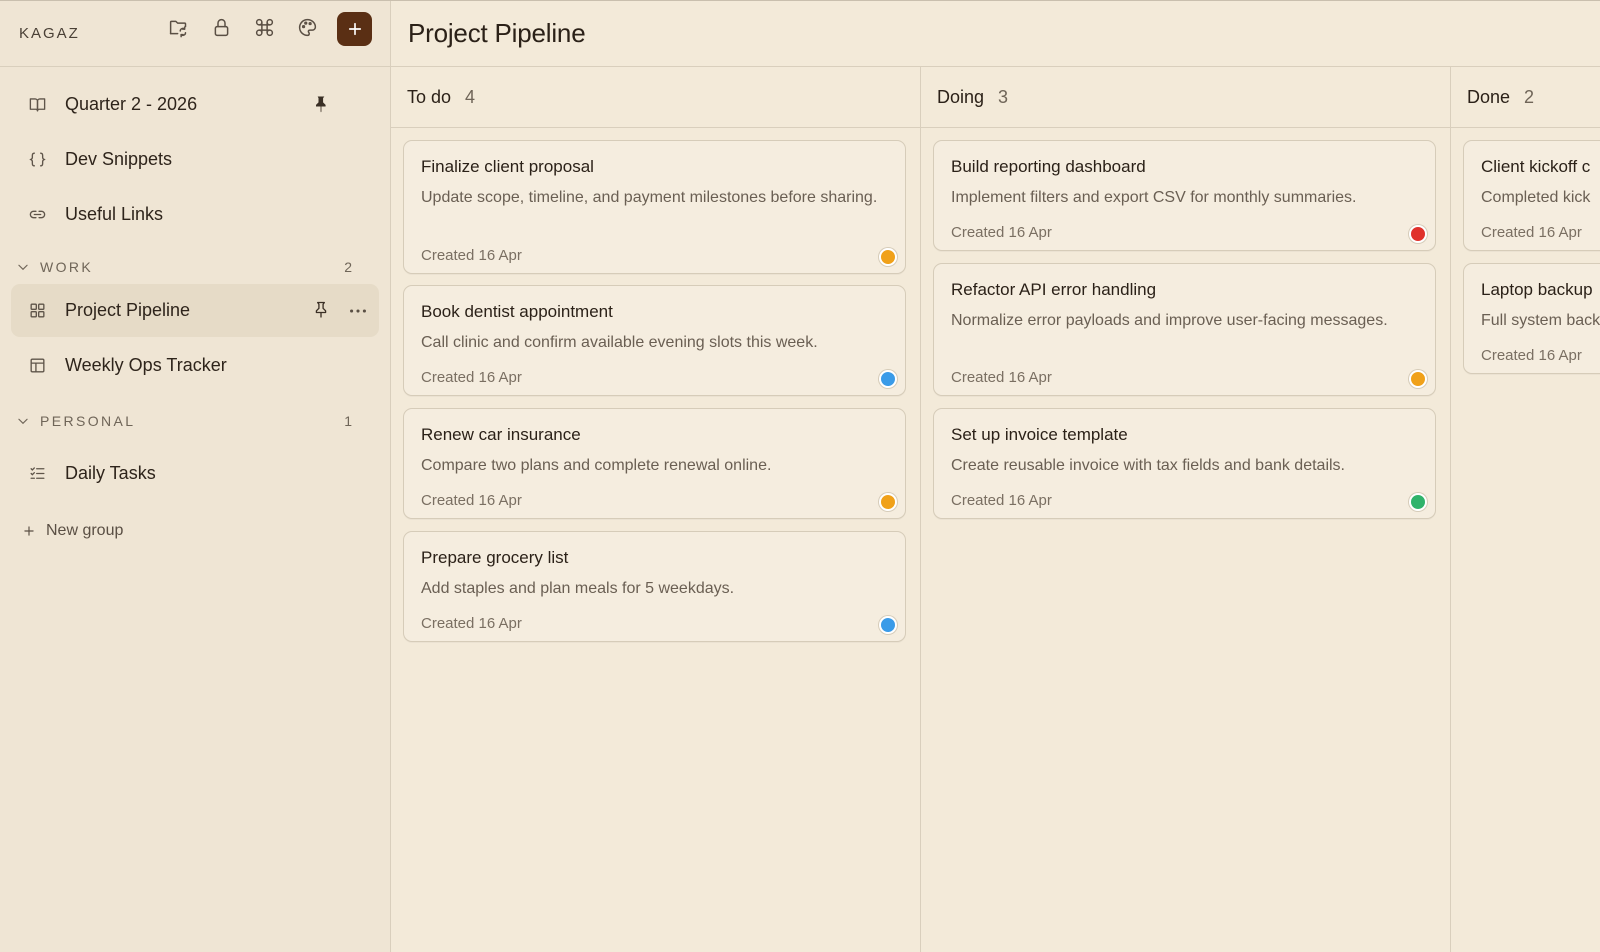 The width and height of the screenshot is (1600, 952). What do you see at coordinates (146, 365) in the screenshot?
I see `sidebar-item-label: Weekly Ops Tracker` at bounding box center [146, 365].